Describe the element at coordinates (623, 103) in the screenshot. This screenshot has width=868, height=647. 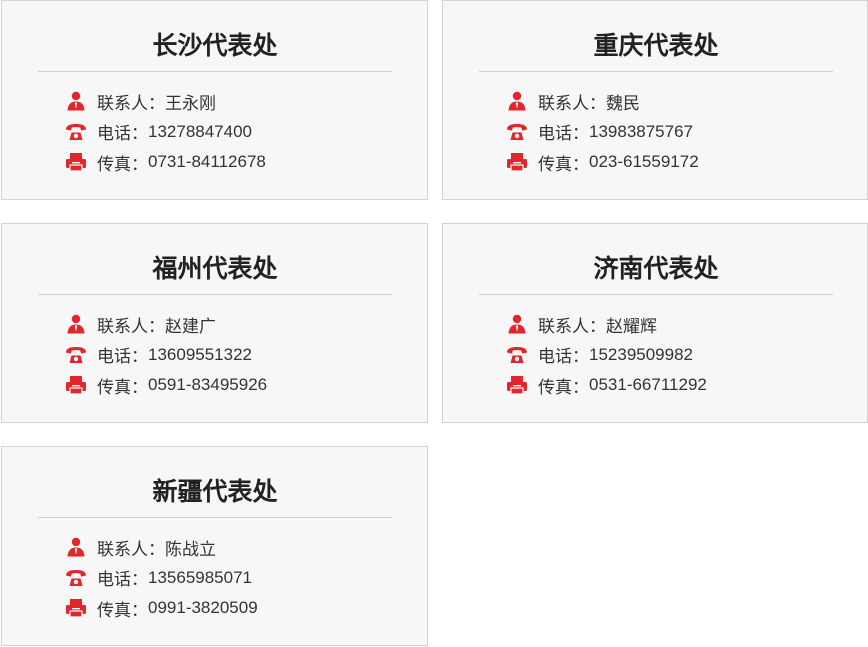
I see `contact-name: 魏民` at that location.